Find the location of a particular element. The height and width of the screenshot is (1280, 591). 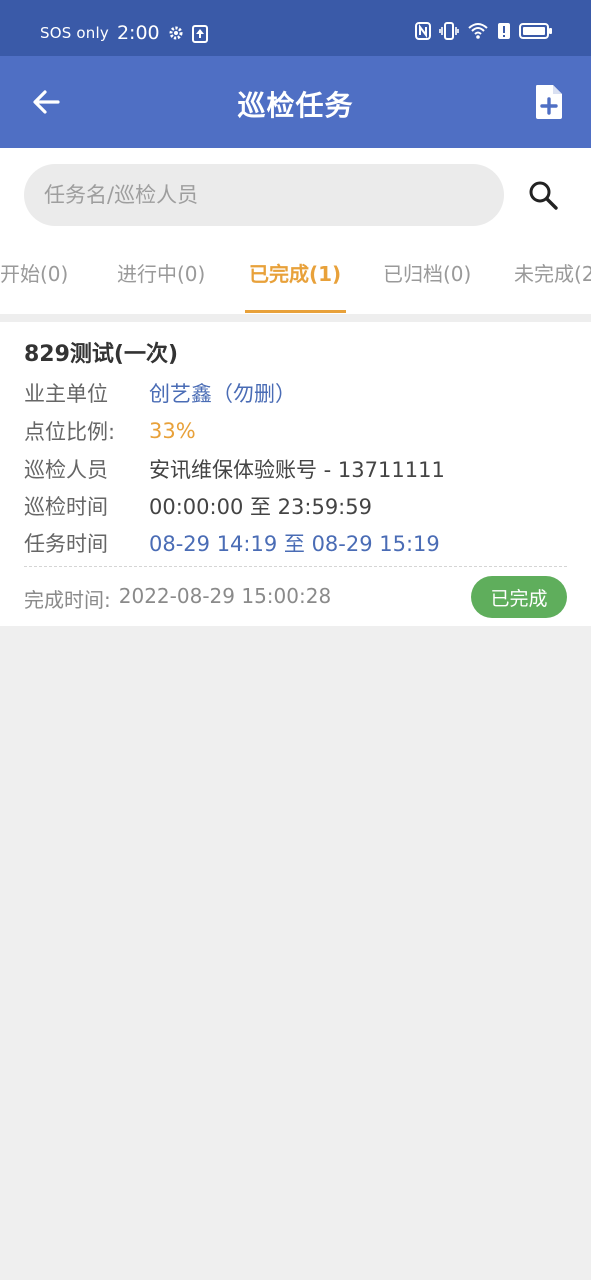

status-bar: SOS only 2:00 is located at coordinates (295, 28).